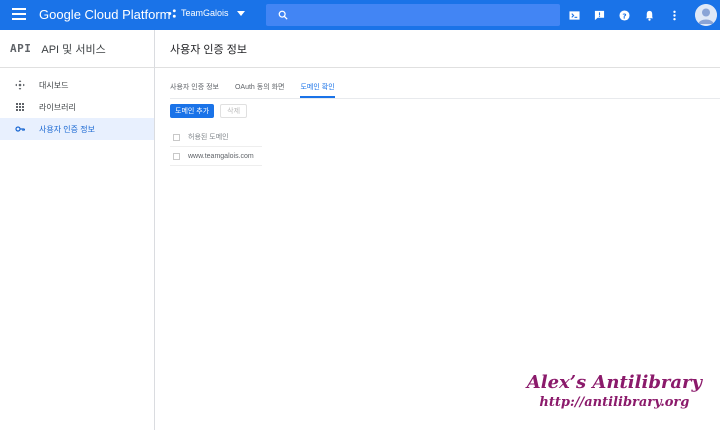  Describe the element at coordinates (283, 15) in the screenshot. I see `search-icon` at that location.